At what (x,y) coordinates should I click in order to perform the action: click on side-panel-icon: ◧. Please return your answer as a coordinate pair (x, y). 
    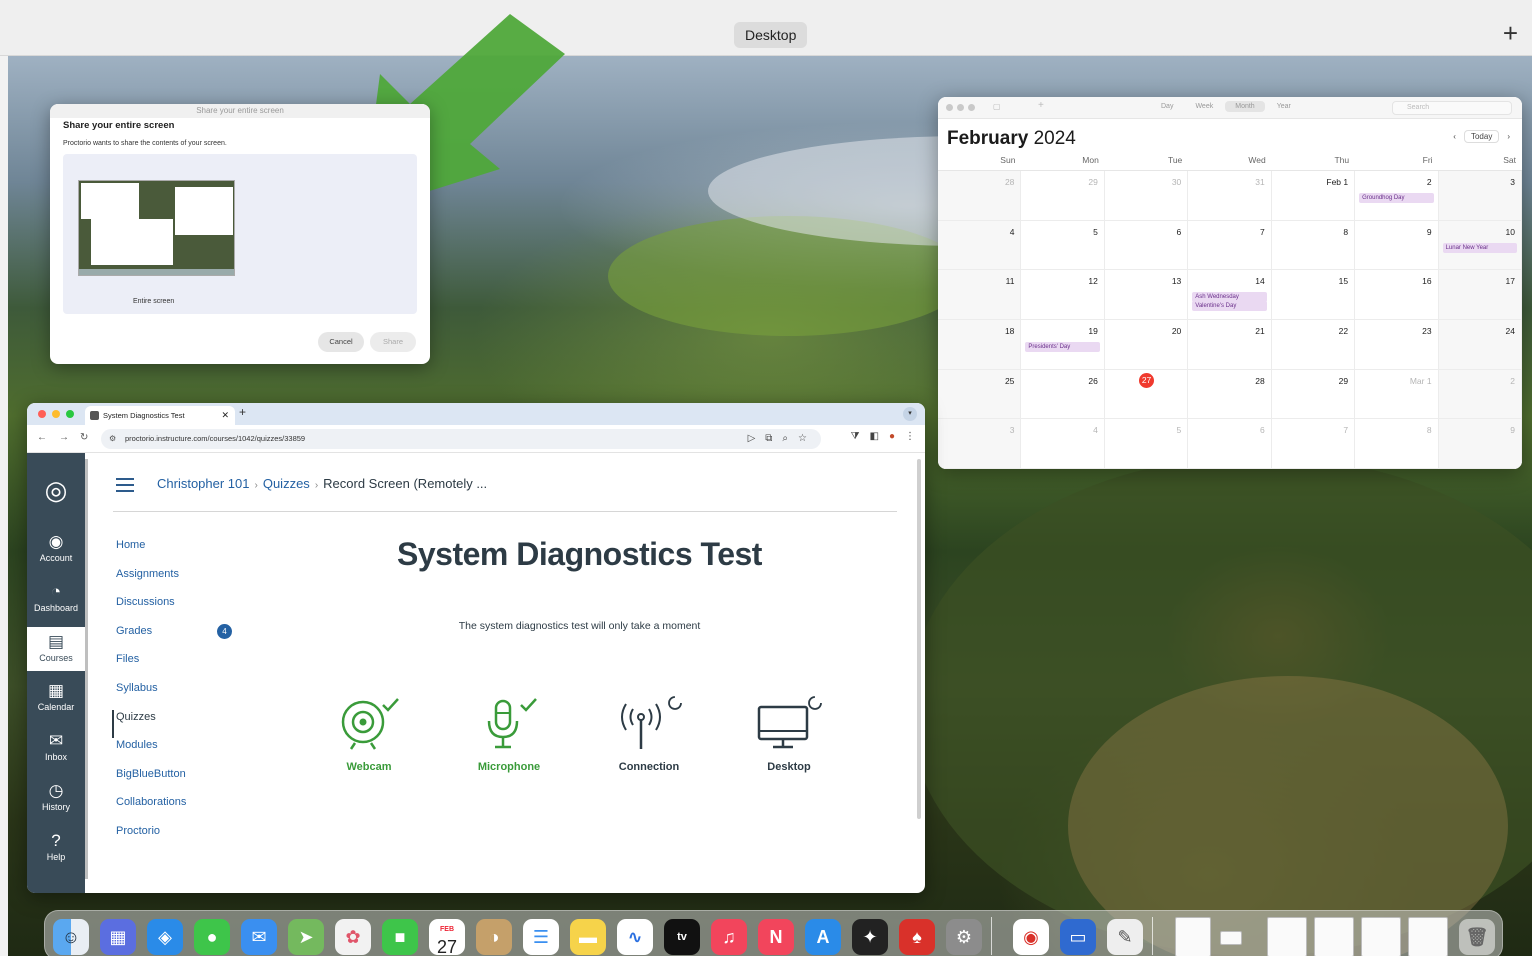
    Looking at the image, I should click on (874, 436).